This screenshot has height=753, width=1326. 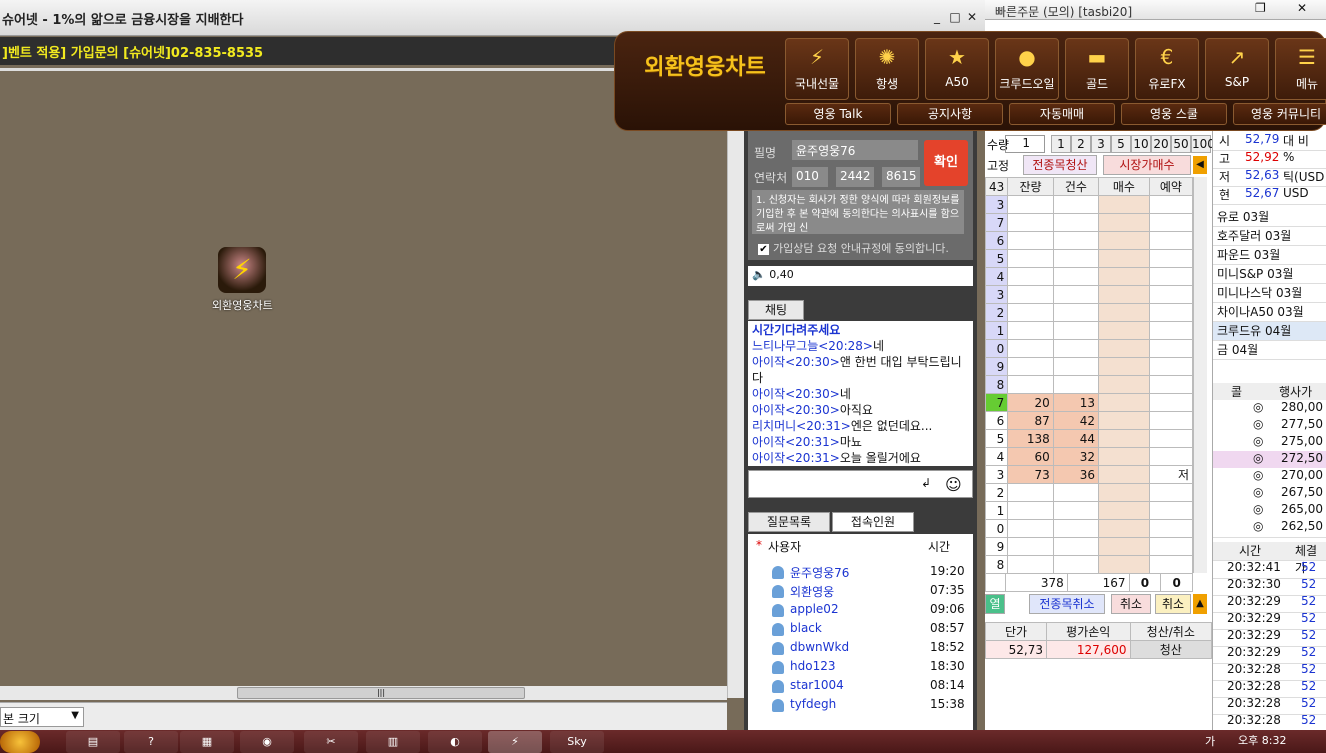 What do you see at coordinates (1171, 649) in the screenshot?
I see `liquidate-button: 청산` at bounding box center [1171, 649].